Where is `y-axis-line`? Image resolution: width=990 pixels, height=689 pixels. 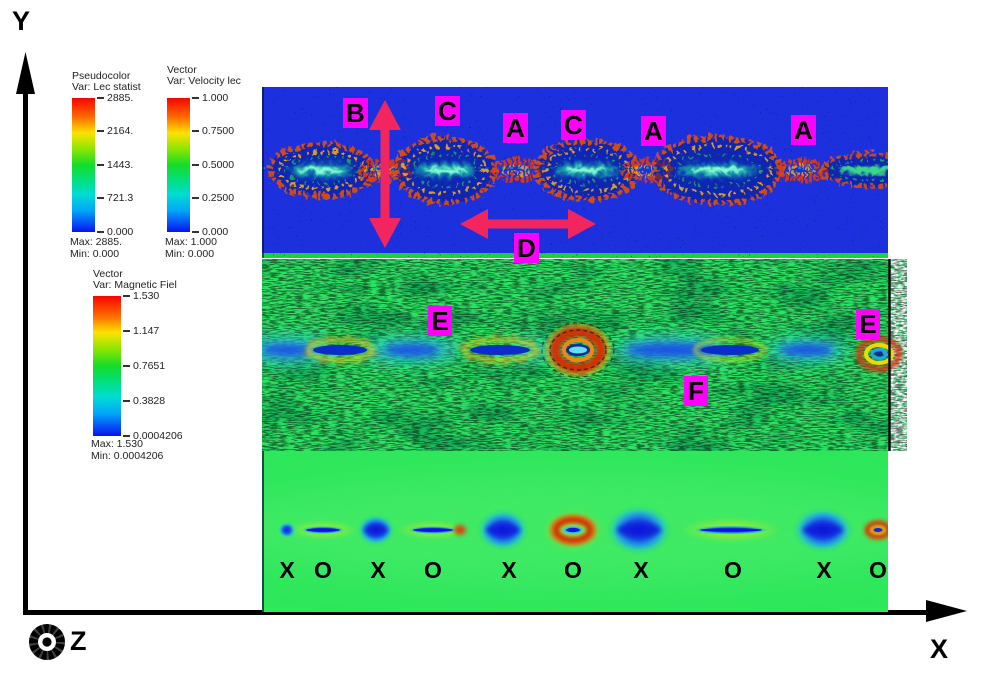 y-axis-line is located at coordinates (25, 352).